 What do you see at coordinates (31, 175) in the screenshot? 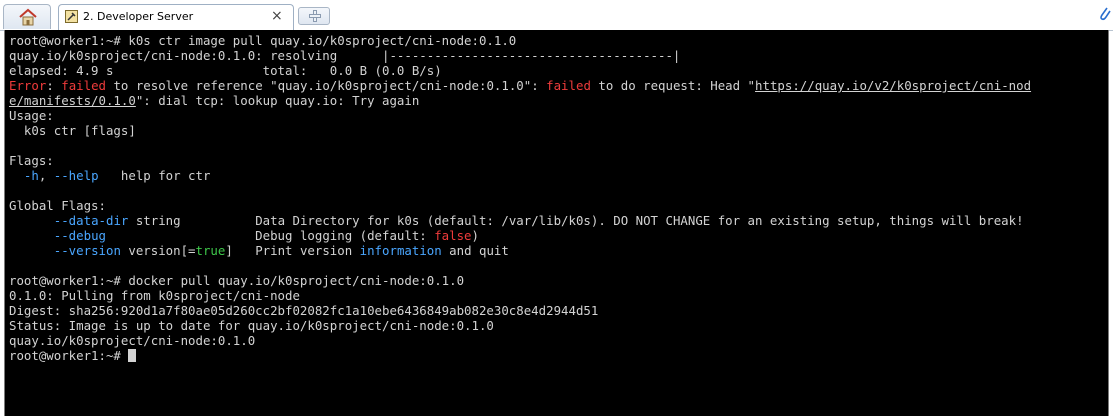
I see `flag-option: -h` at bounding box center [31, 175].